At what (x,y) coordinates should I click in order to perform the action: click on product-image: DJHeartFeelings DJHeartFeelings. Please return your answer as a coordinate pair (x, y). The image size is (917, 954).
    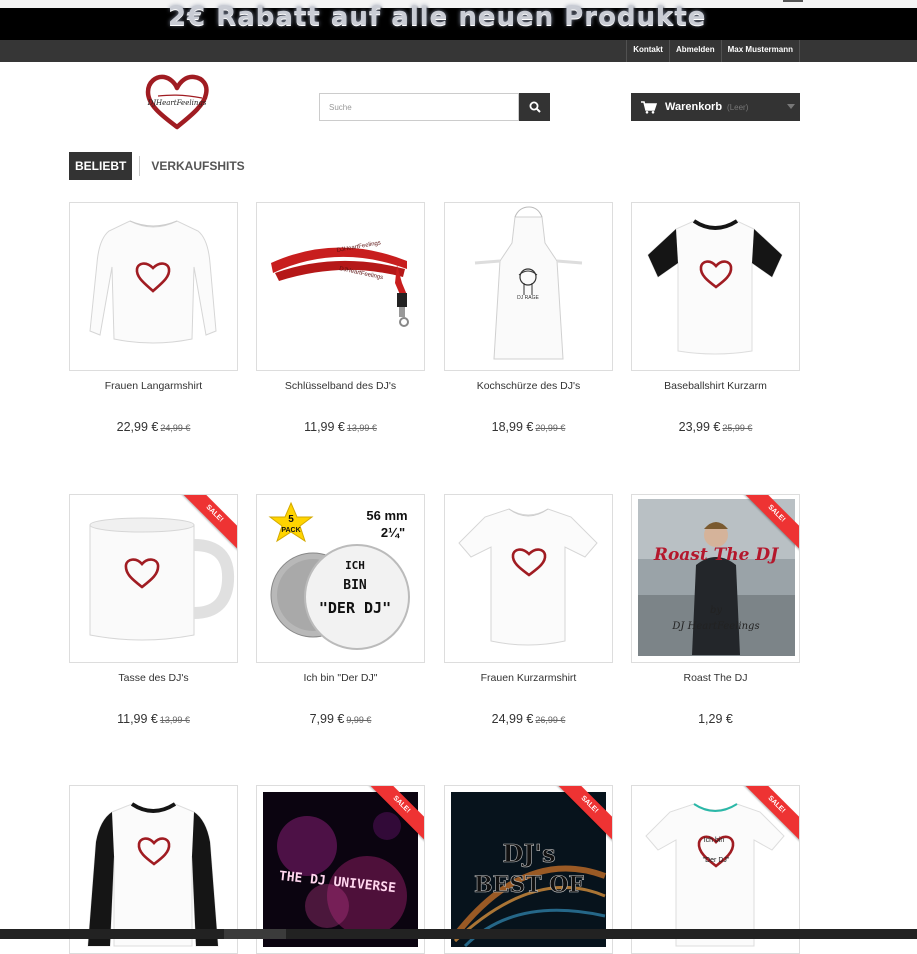
    Looking at the image, I should click on (340, 286).